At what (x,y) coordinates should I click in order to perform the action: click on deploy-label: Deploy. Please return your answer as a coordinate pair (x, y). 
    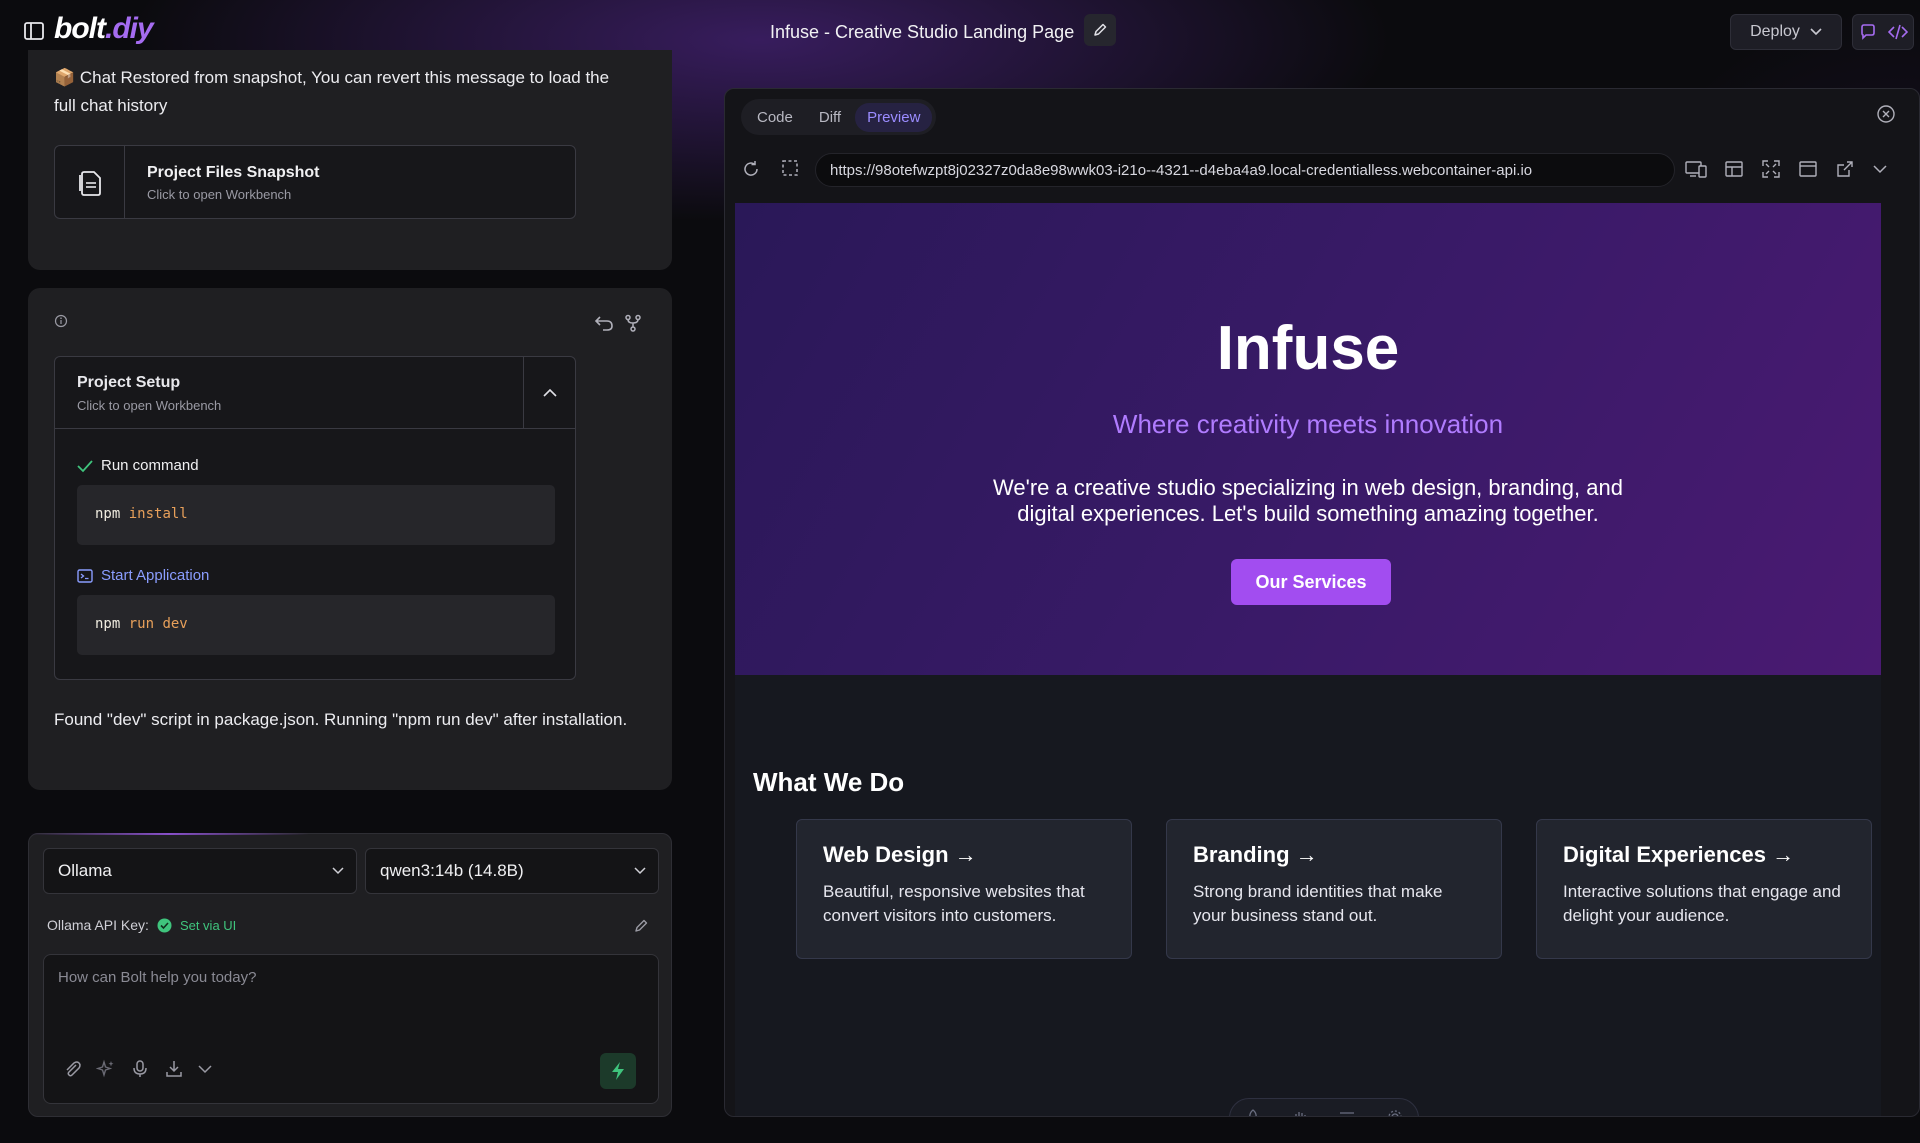
    Looking at the image, I should click on (1775, 31).